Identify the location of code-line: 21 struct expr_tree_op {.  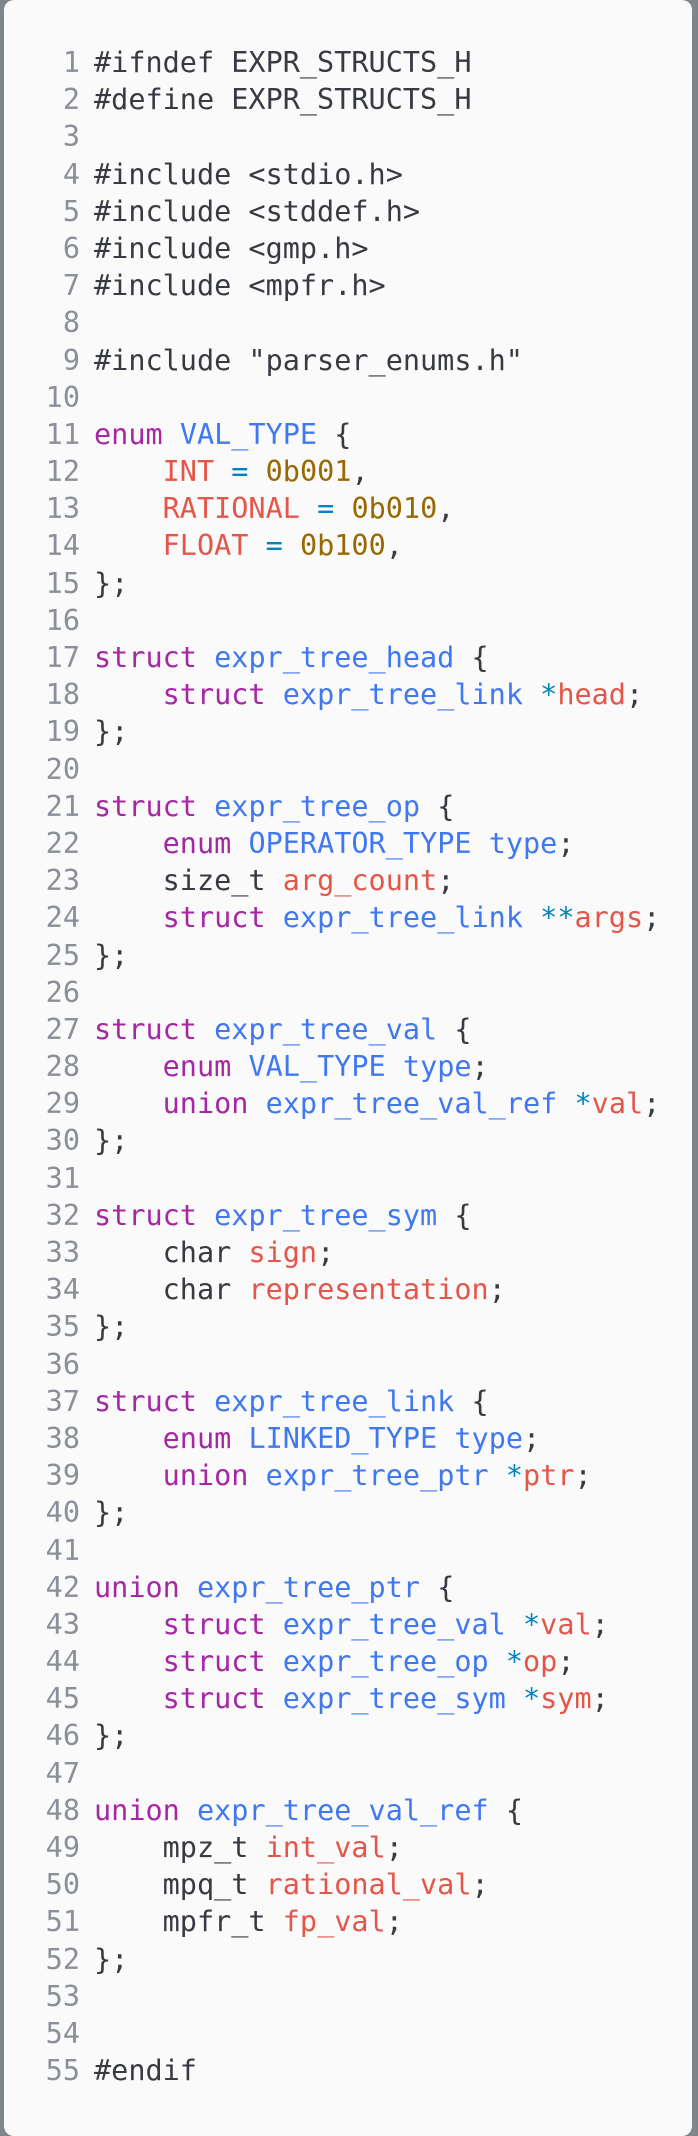
(348, 806).